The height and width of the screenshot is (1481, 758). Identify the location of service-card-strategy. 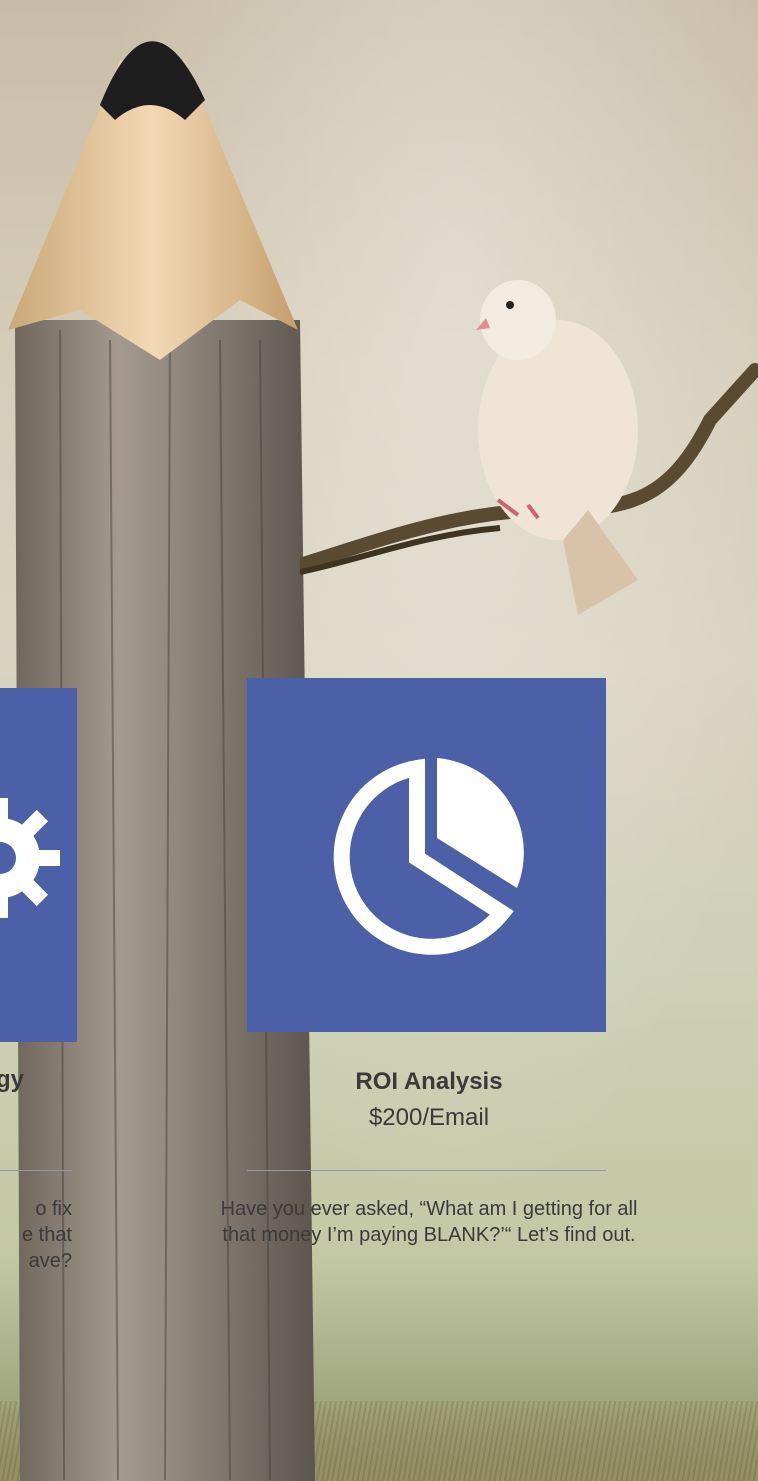
(38, 865).